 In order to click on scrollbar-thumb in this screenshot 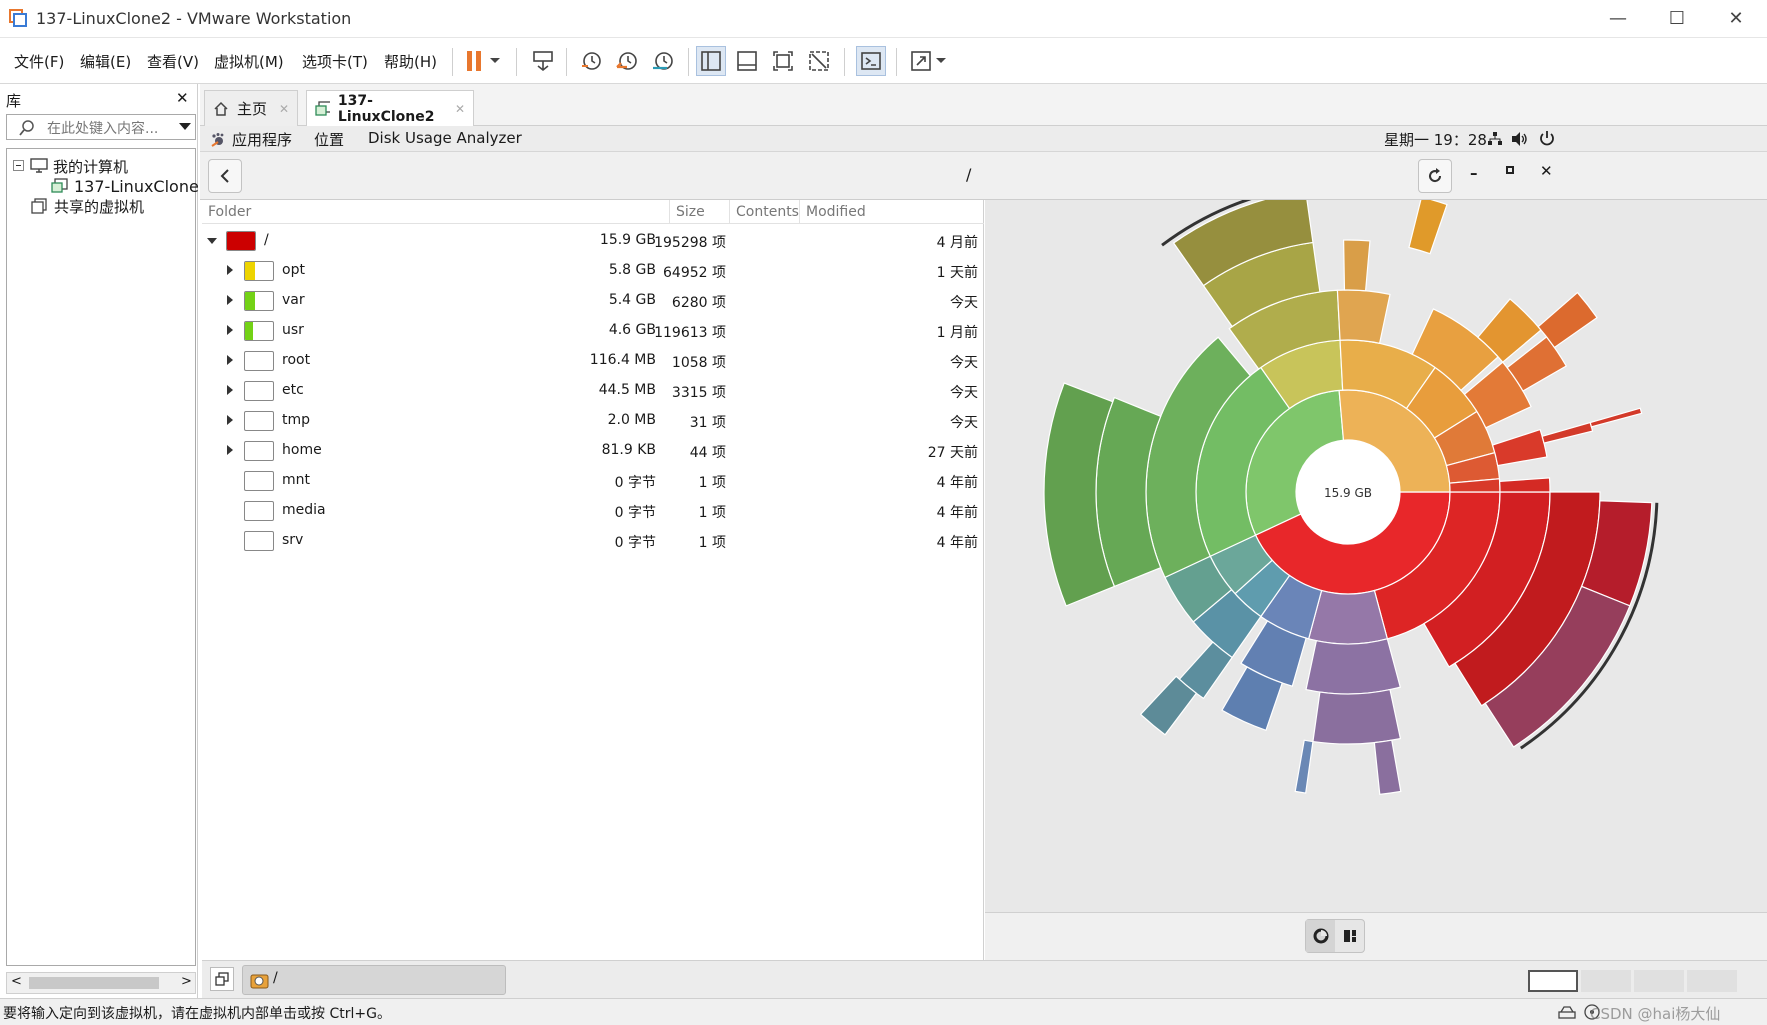, I will do `click(94, 983)`.